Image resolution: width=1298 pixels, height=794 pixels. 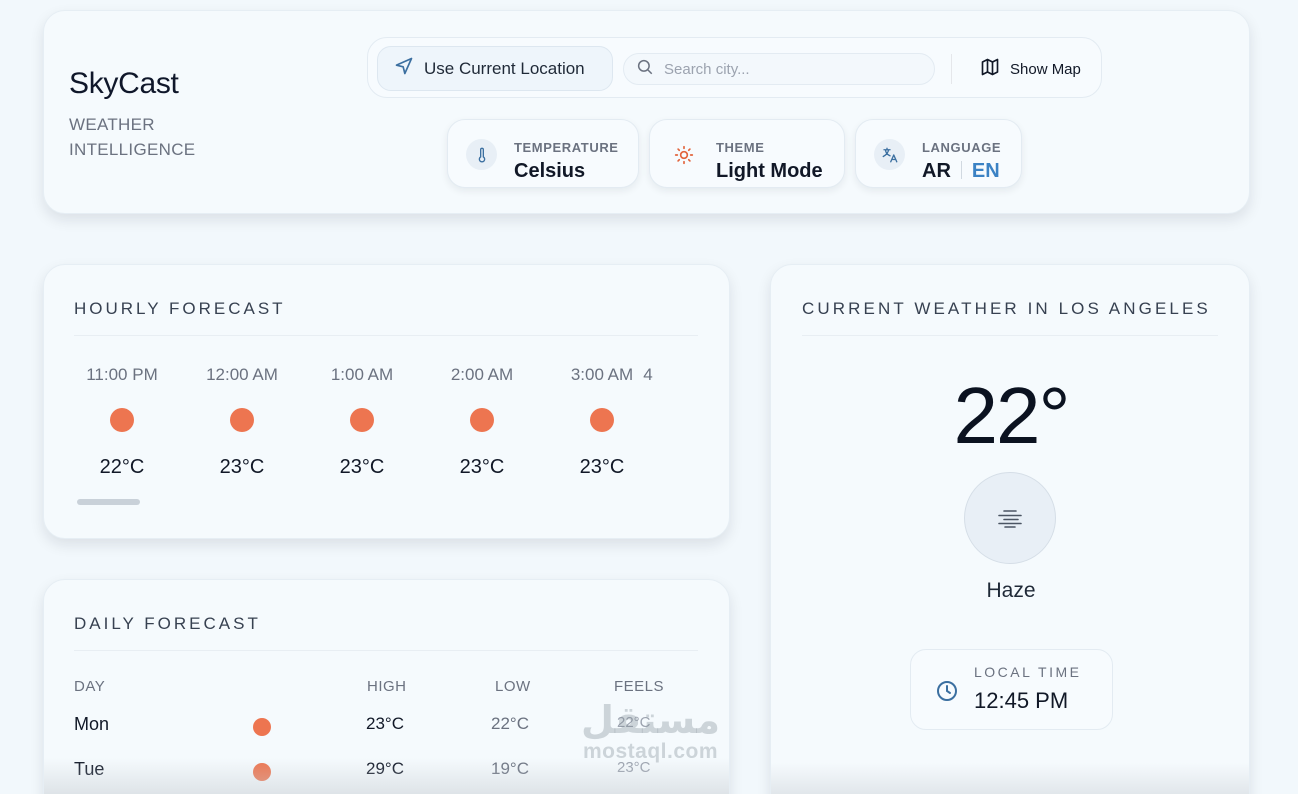 I want to click on temperature-pref-label: TEMPERATURE, so click(x=566, y=147).